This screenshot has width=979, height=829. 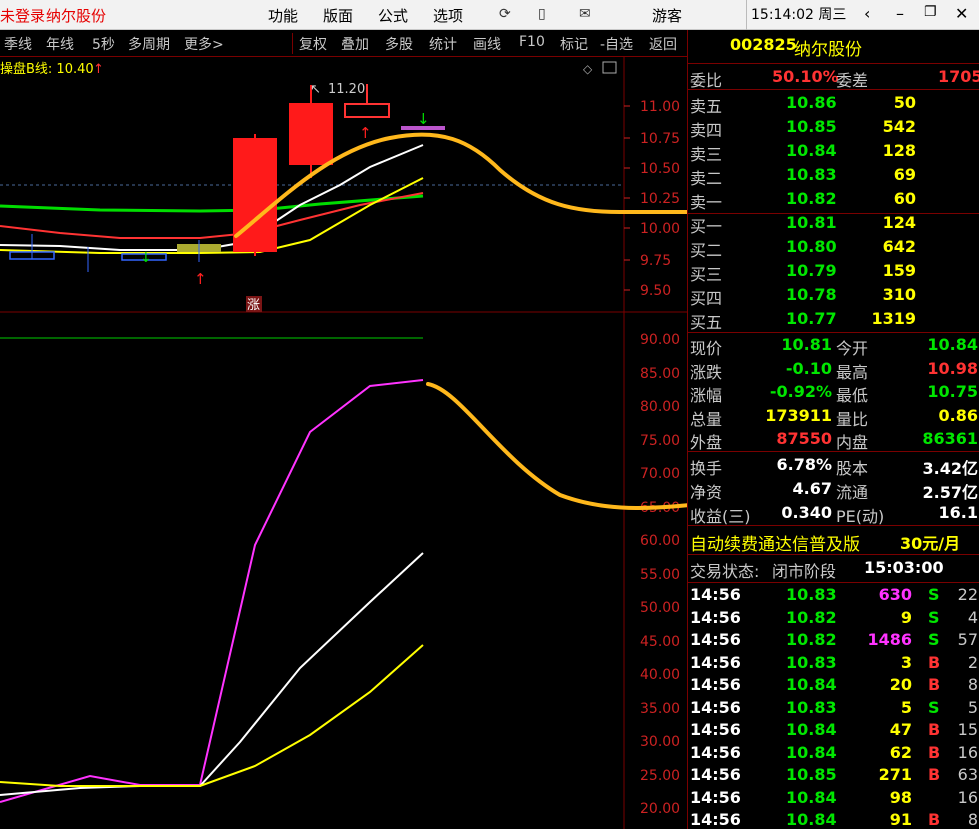 I want to click on tick-count: 2, so click(x=972, y=662).